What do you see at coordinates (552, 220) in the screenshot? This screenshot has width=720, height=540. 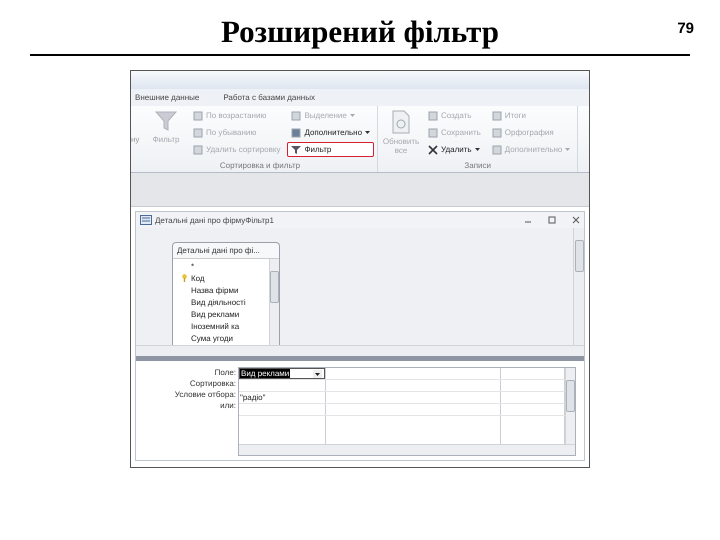 I see `restore-icon` at bounding box center [552, 220].